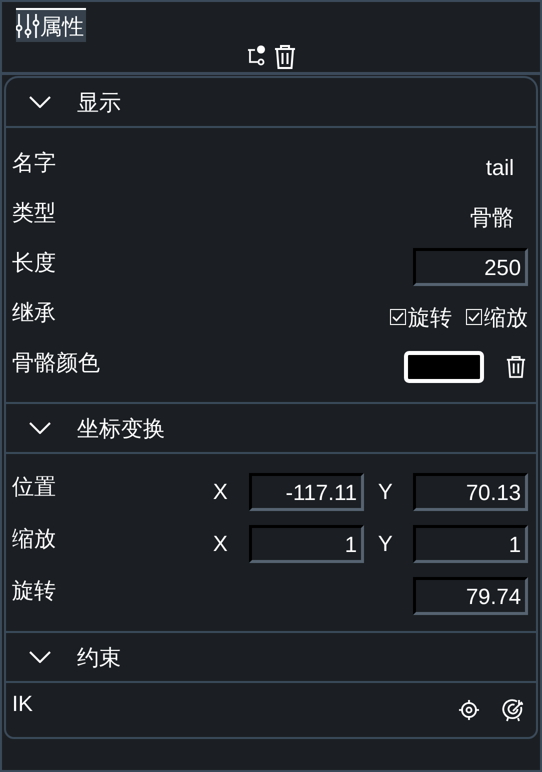  What do you see at coordinates (257, 56) in the screenshot?
I see `bone-add-icon` at bounding box center [257, 56].